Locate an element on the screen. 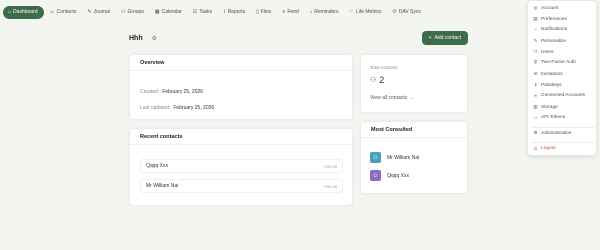 This screenshot has height=250, width=600. nav-dashboard: ⌂ Dashboard is located at coordinates (23, 12).